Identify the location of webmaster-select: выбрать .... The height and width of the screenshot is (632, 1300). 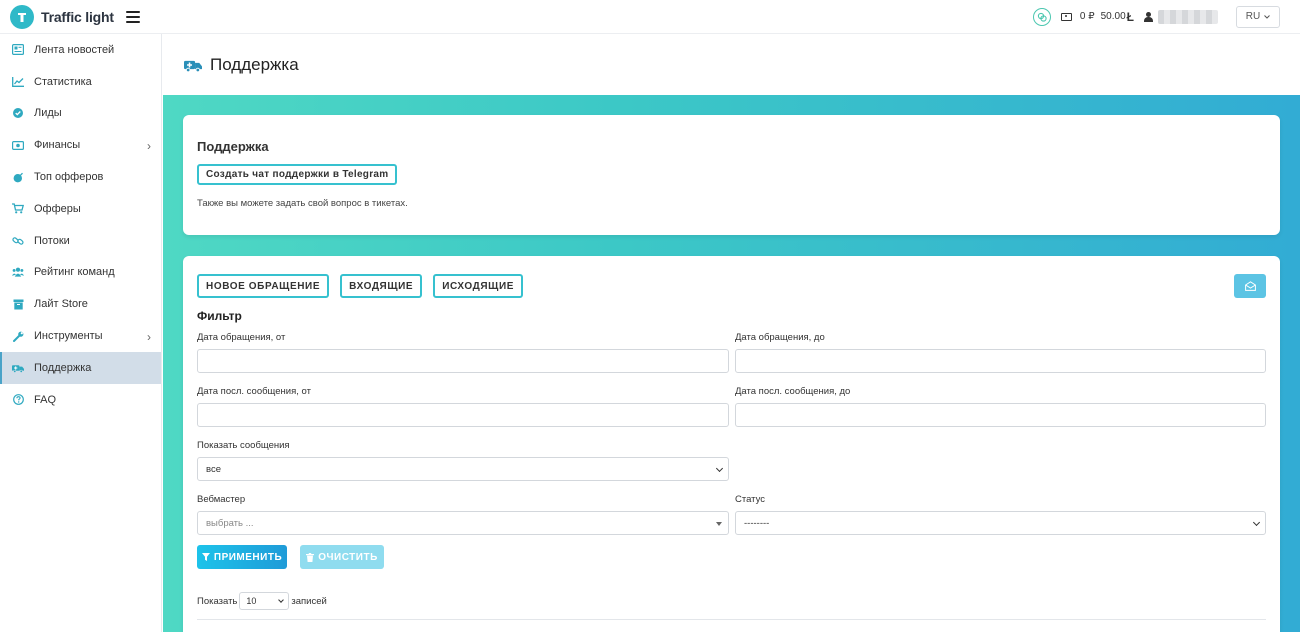
(463, 523).